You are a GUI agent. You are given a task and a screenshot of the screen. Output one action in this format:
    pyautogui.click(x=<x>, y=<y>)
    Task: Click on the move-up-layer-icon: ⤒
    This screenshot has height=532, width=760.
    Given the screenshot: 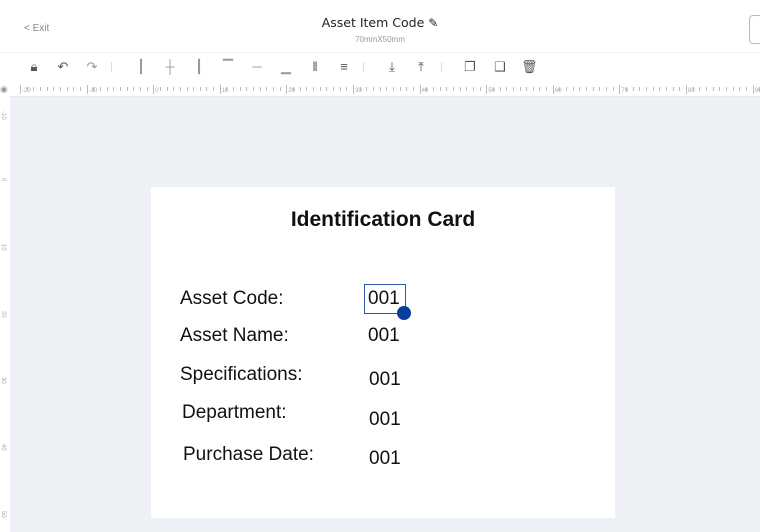 What is the action you would take?
    pyautogui.click(x=421, y=67)
    